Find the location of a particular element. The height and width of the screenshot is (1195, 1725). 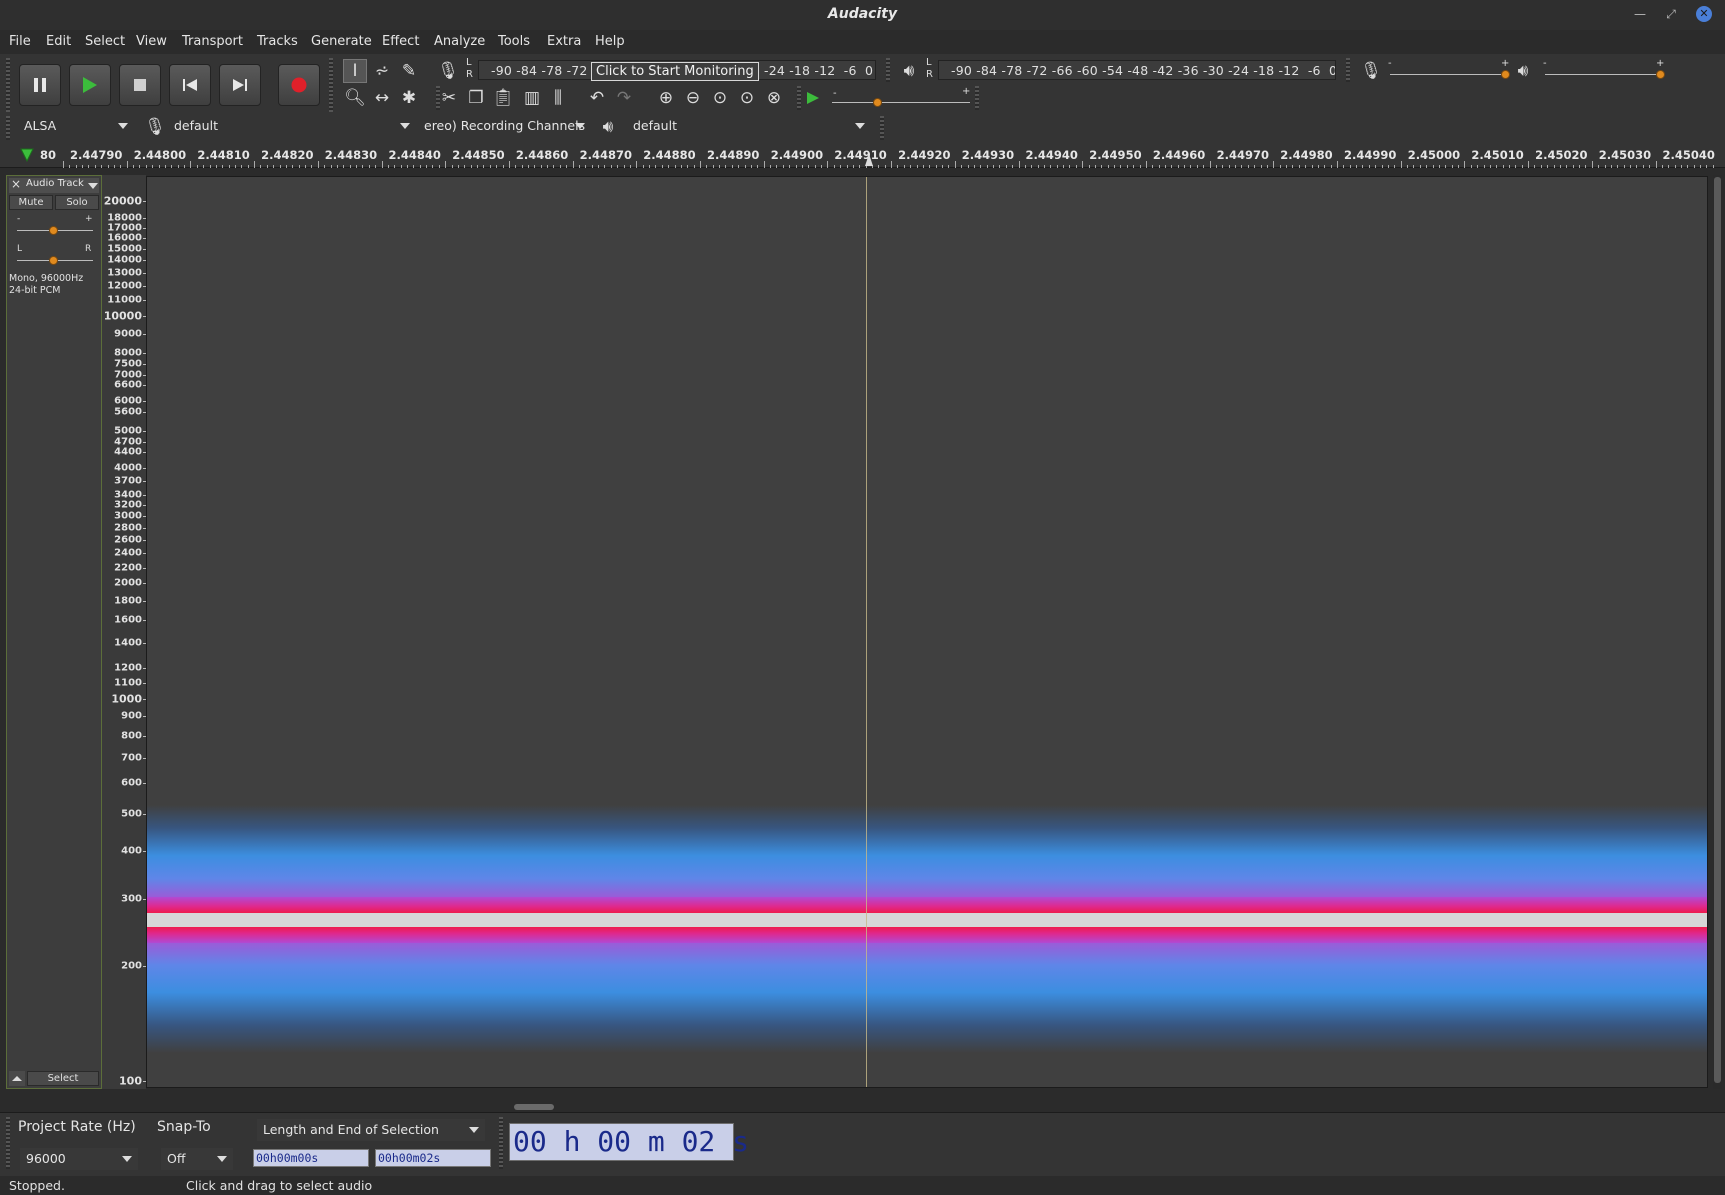

frequency-label: 4000 is located at coordinates (128, 468).